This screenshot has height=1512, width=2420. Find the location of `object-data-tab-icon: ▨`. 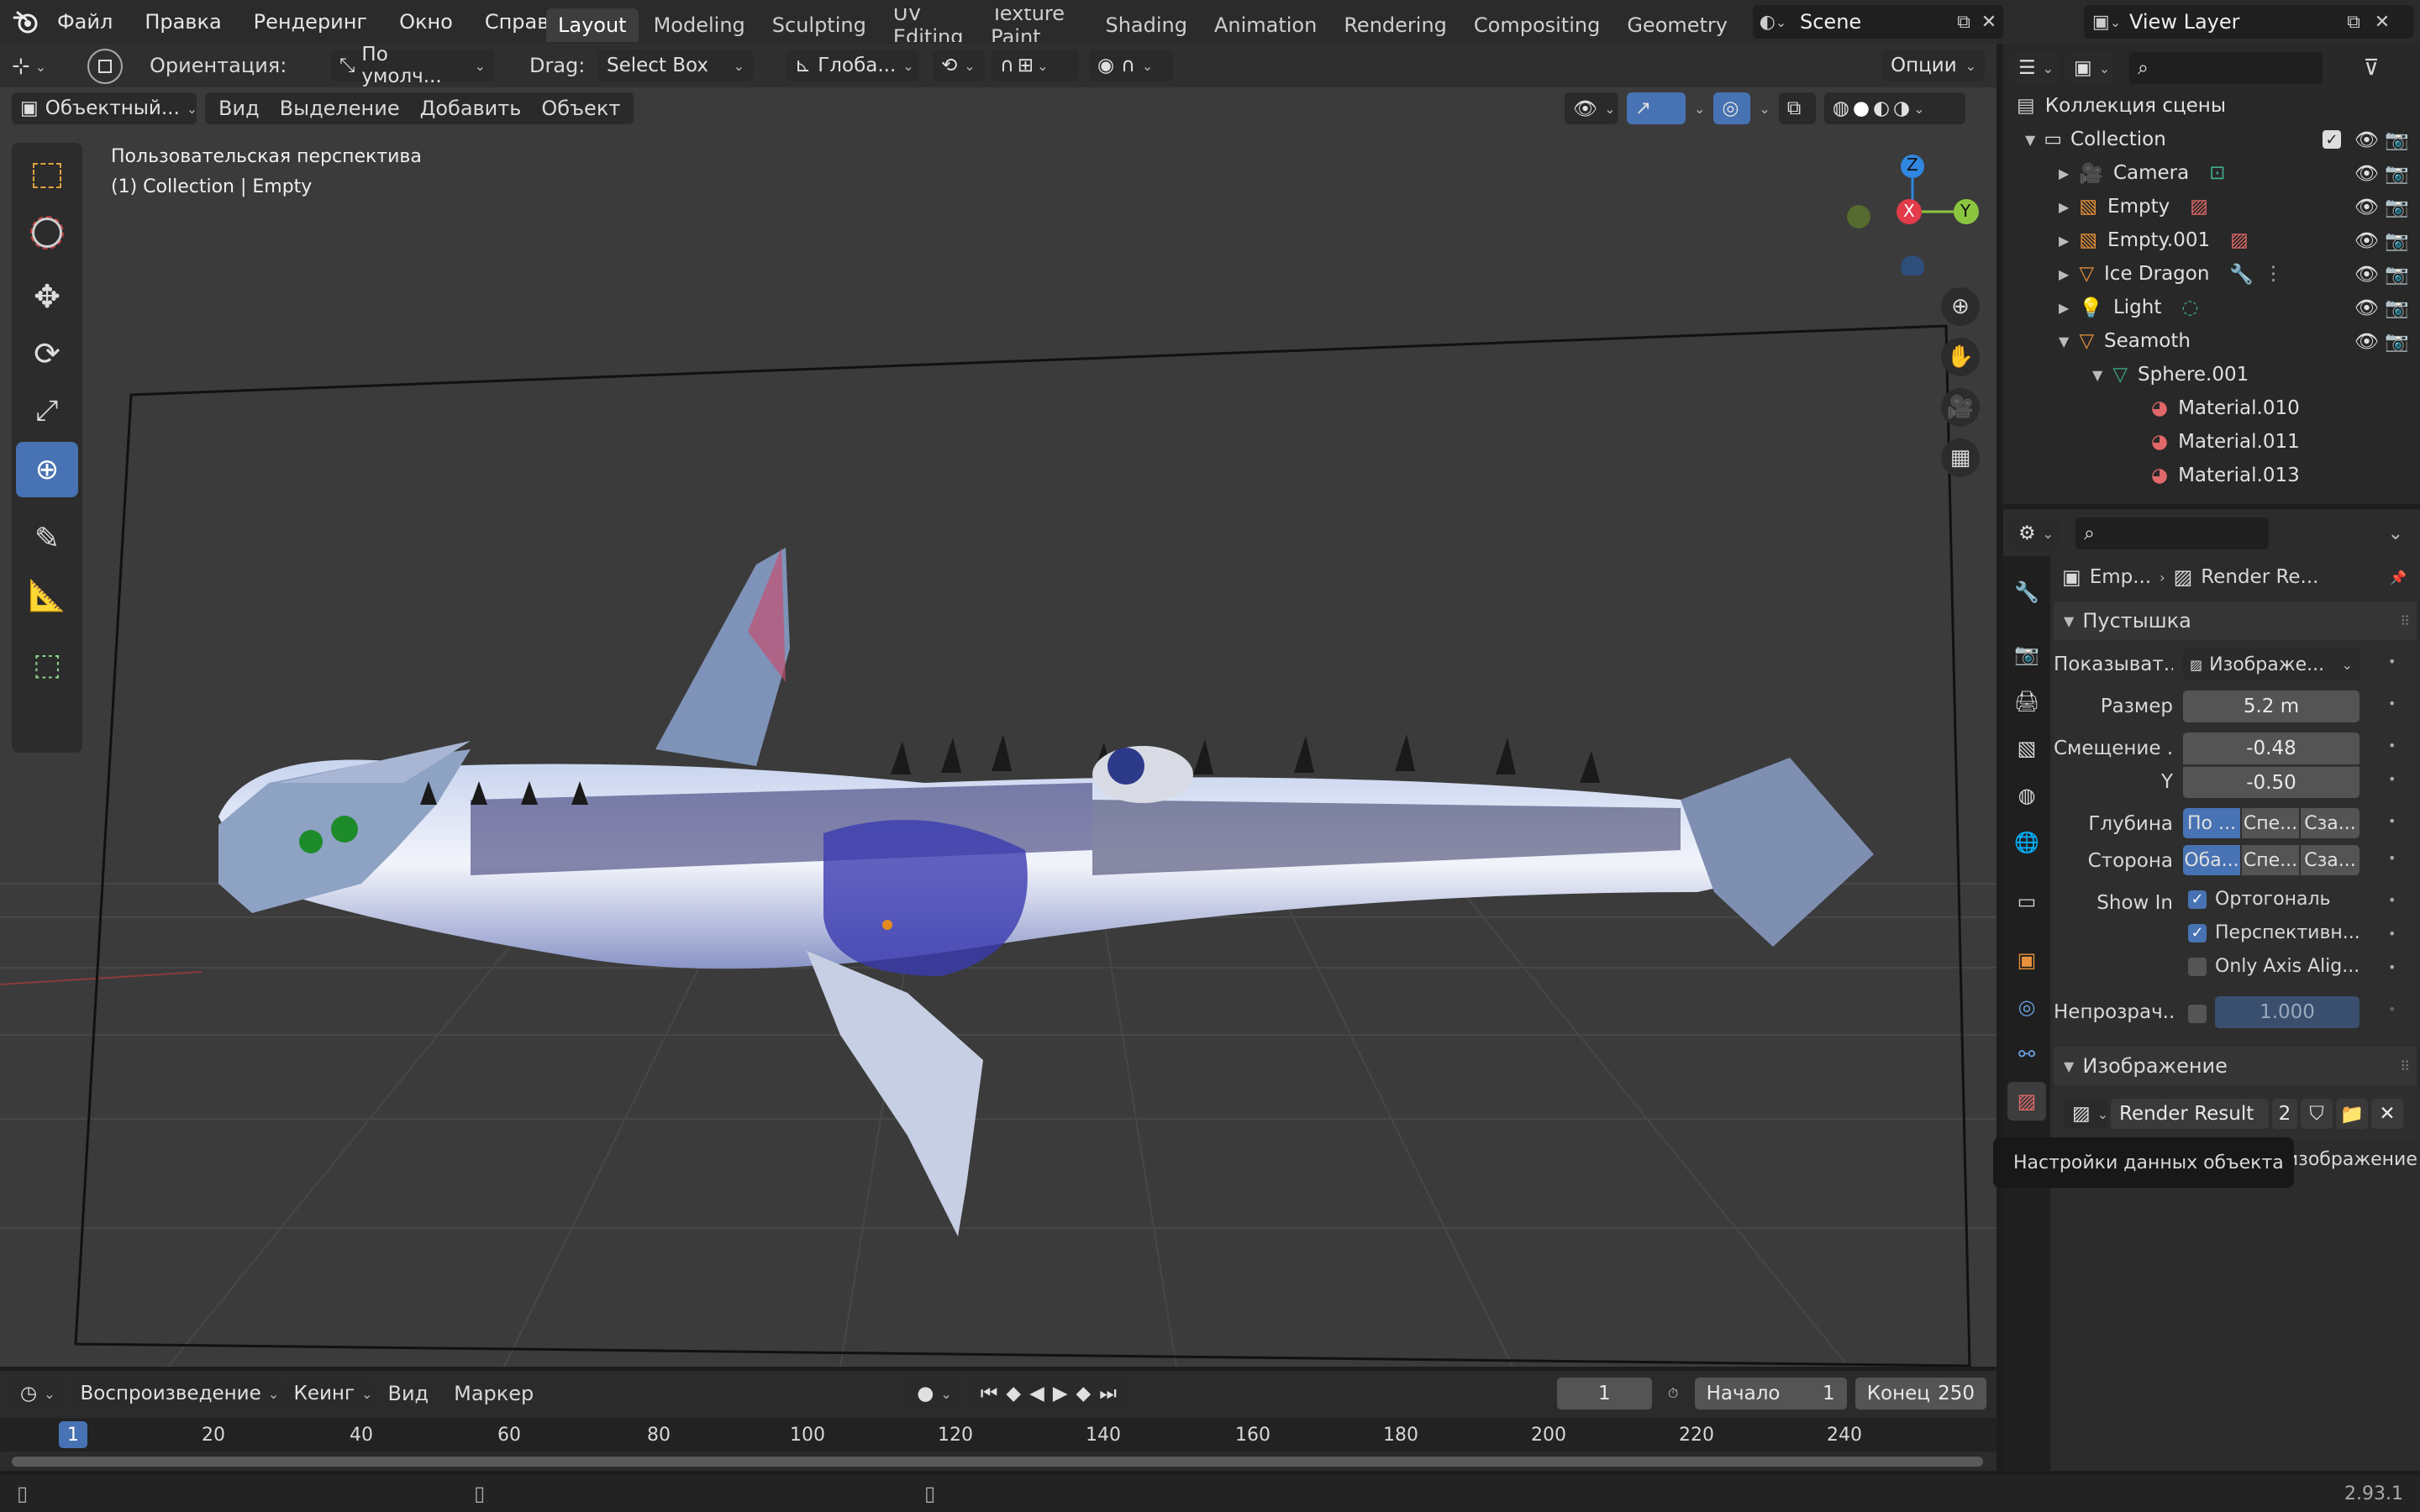

object-data-tab-icon: ▨ is located at coordinates (2027, 1101).